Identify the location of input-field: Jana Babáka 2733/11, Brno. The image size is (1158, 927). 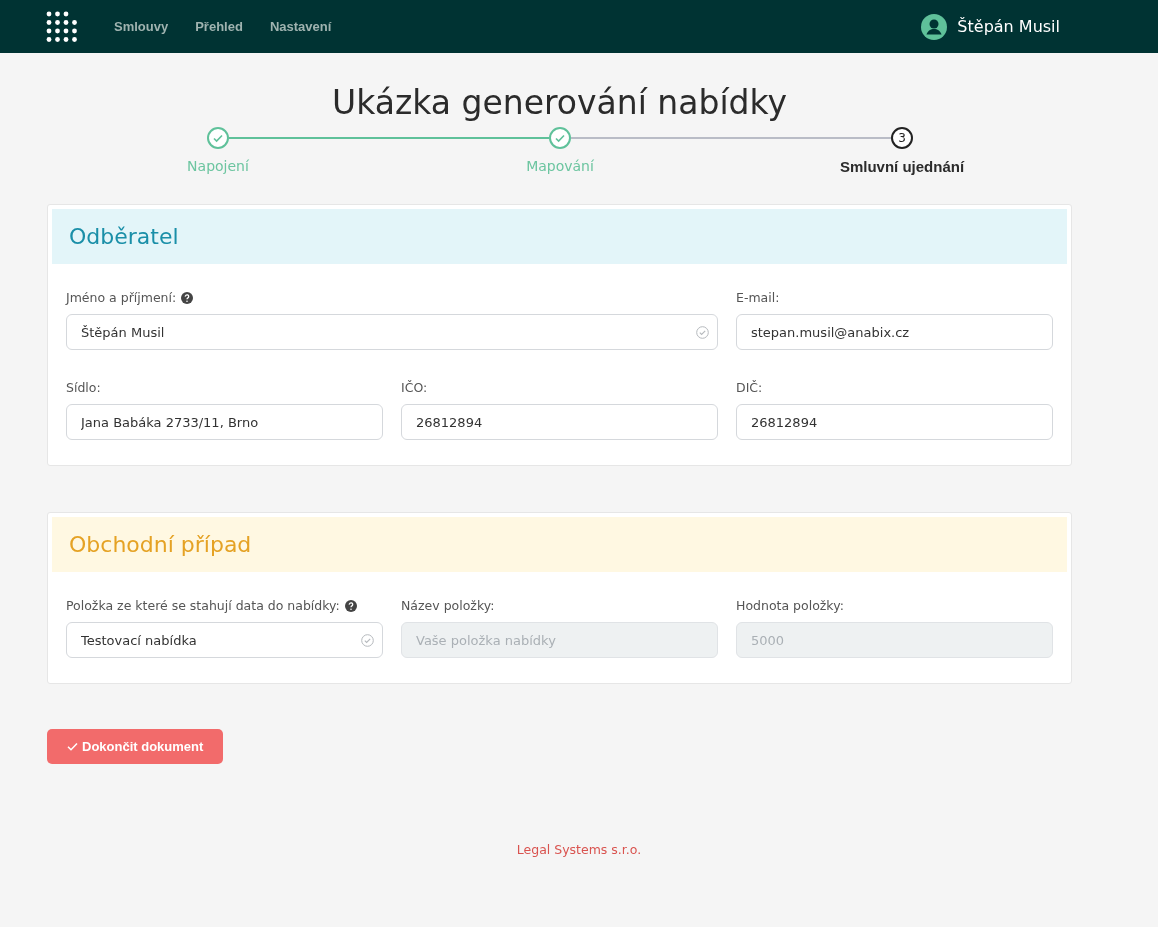
(224, 422).